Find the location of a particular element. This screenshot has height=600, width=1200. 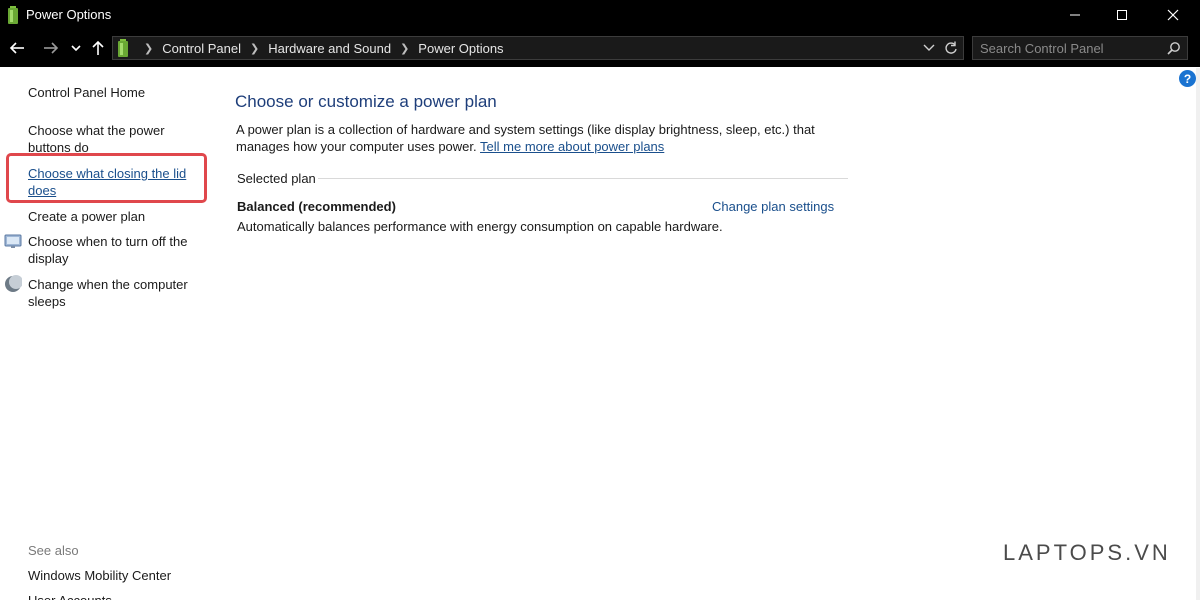

breadcrumb-hardware-and-sound: Hardware and Sound is located at coordinates (329, 48).